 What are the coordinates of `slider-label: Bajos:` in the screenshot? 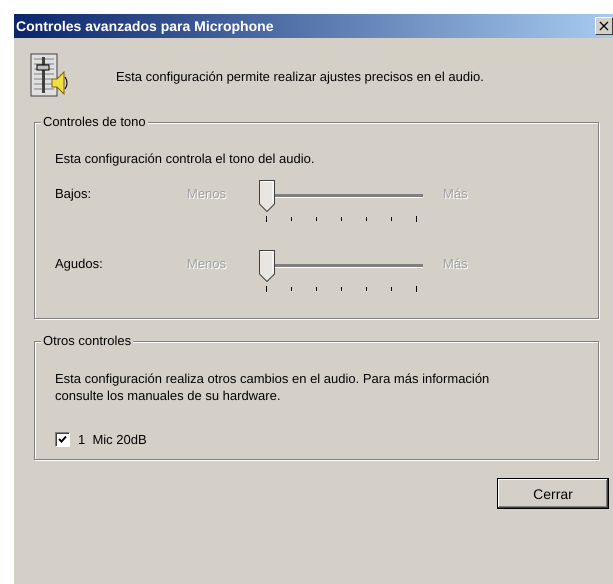 It's located at (73, 193).